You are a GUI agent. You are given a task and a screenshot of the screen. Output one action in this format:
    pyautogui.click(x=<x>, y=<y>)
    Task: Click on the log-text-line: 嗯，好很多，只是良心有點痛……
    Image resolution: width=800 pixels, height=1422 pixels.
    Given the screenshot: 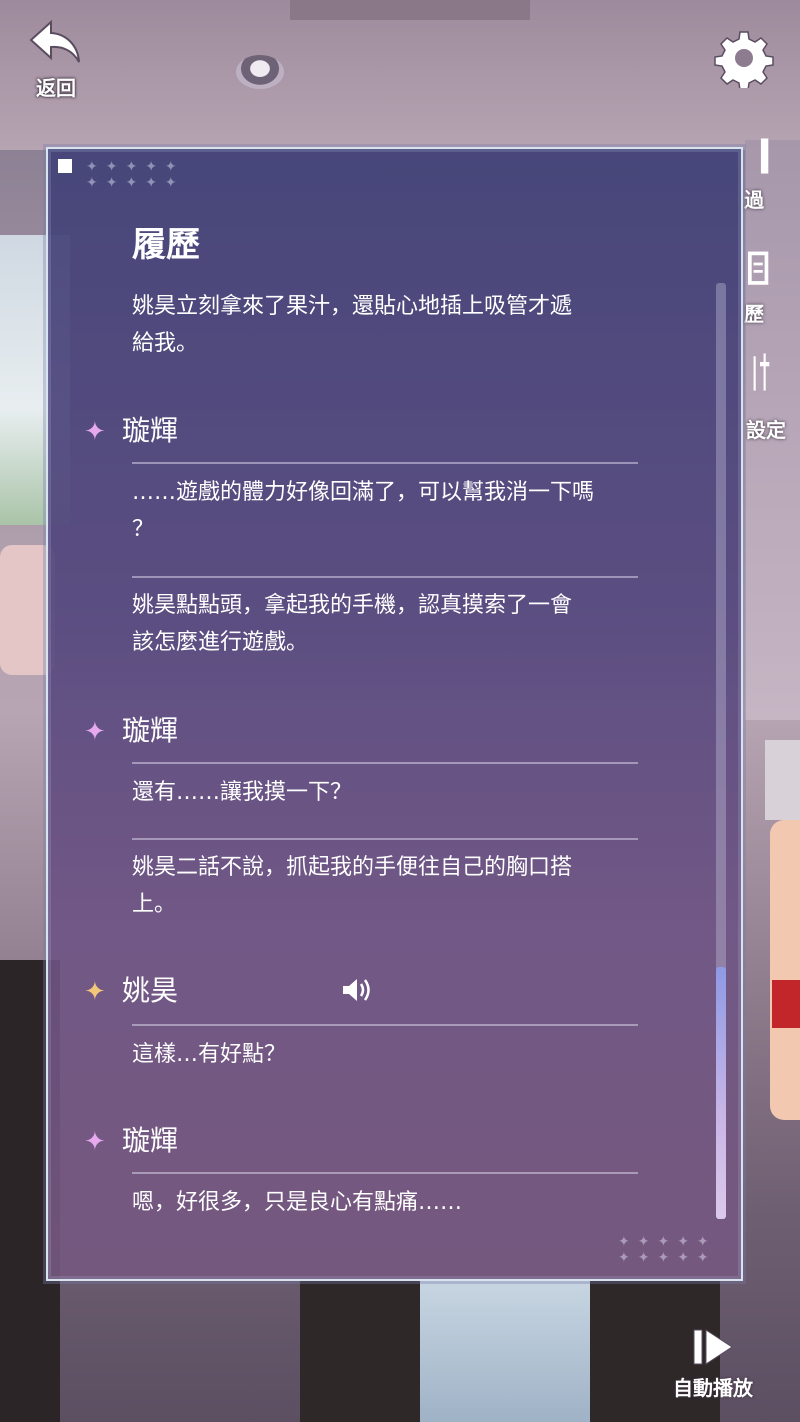 What is the action you would take?
    pyautogui.click(x=297, y=1202)
    